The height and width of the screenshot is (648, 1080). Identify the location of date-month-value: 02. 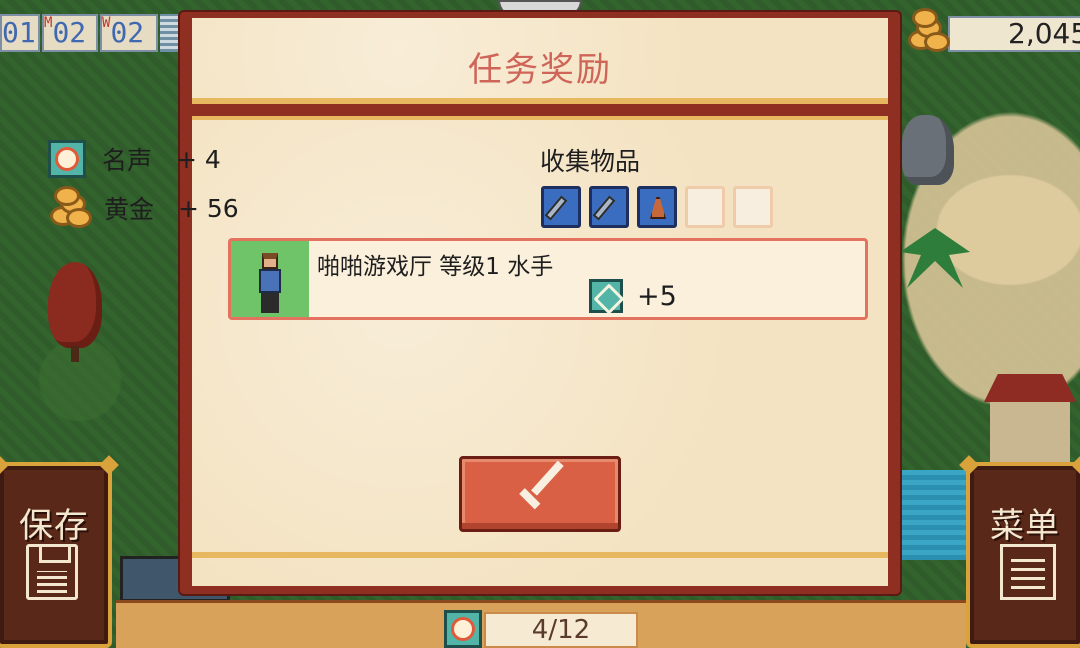
(69, 32).